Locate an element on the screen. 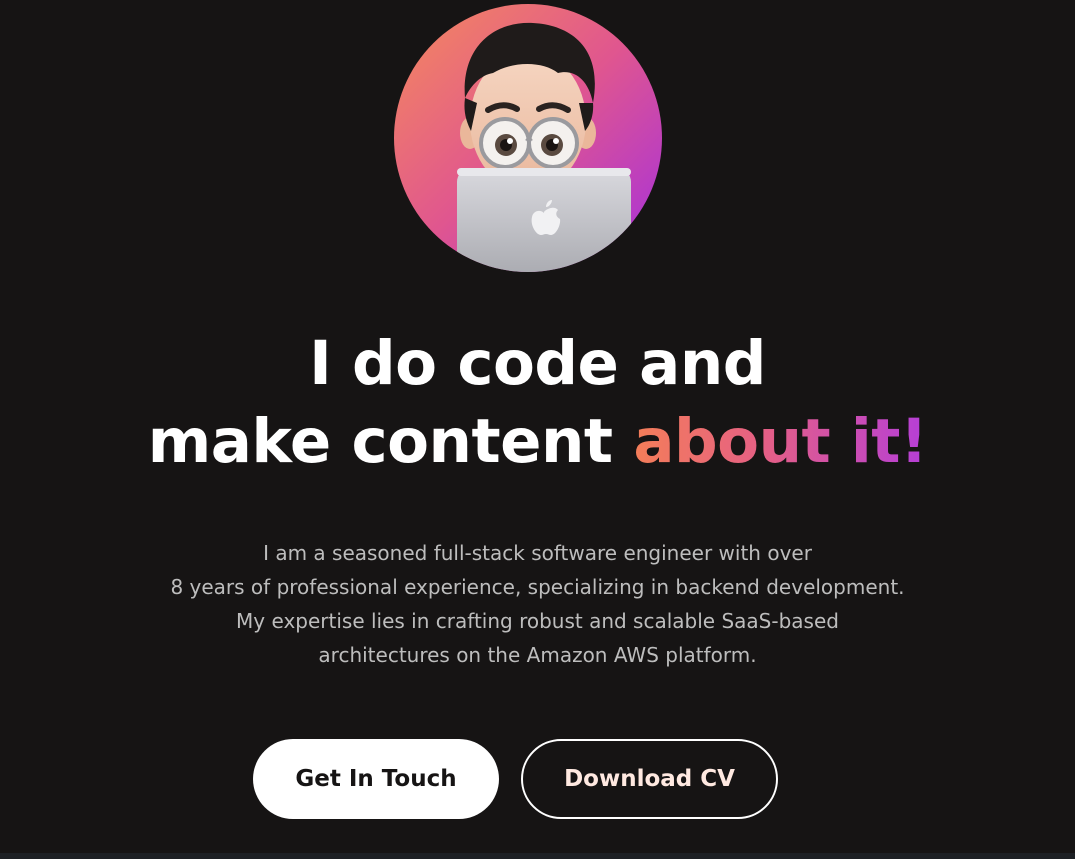  avatar is located at coordinates (528, 138).